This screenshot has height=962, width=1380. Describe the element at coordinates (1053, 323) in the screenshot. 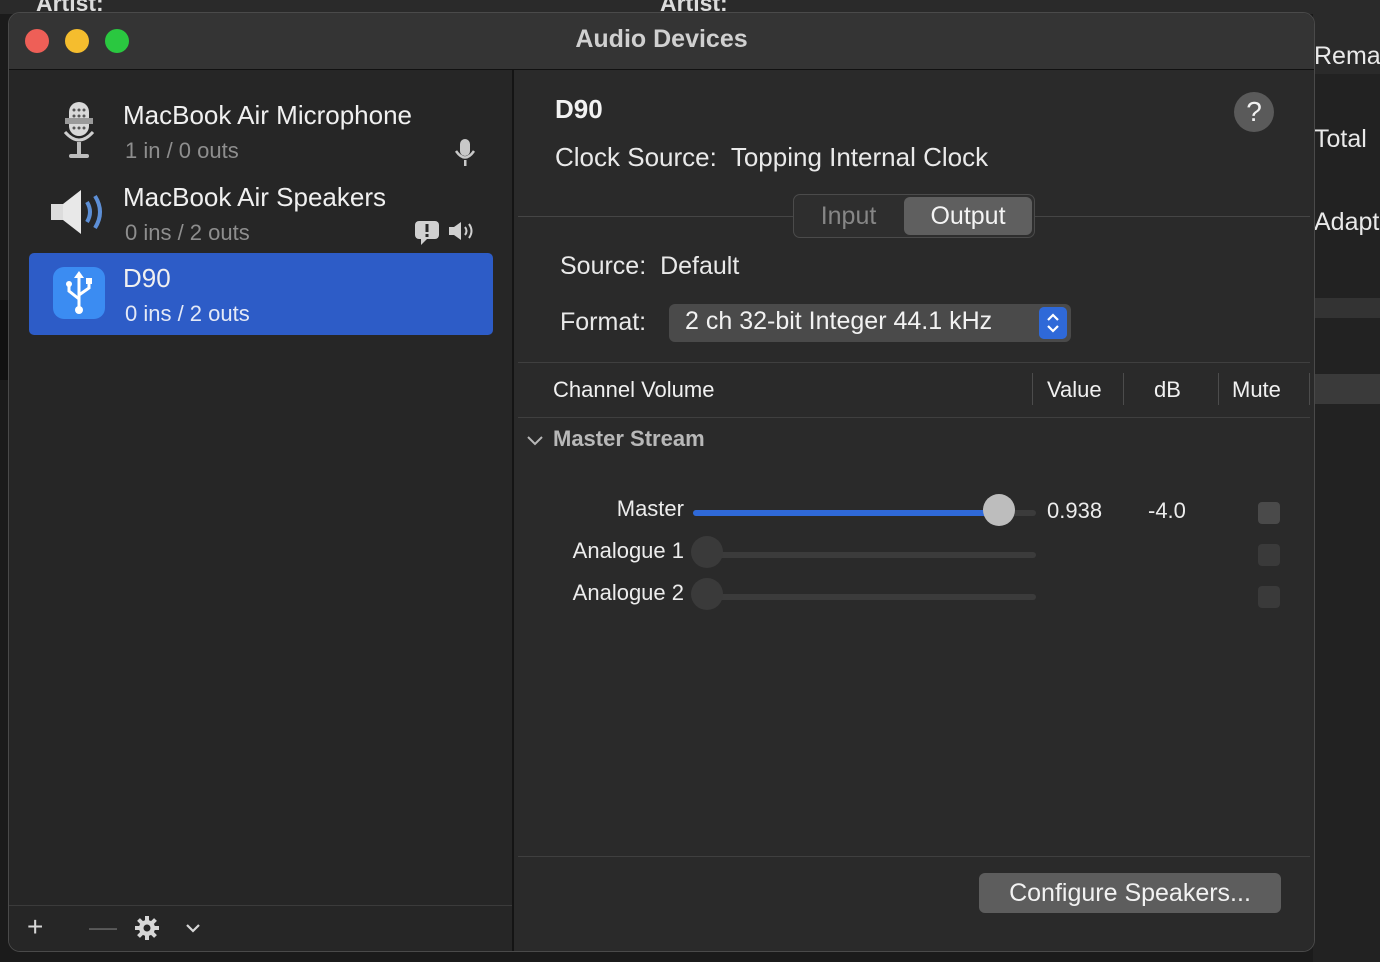

I see `up-down-arrows-icon` at that location.